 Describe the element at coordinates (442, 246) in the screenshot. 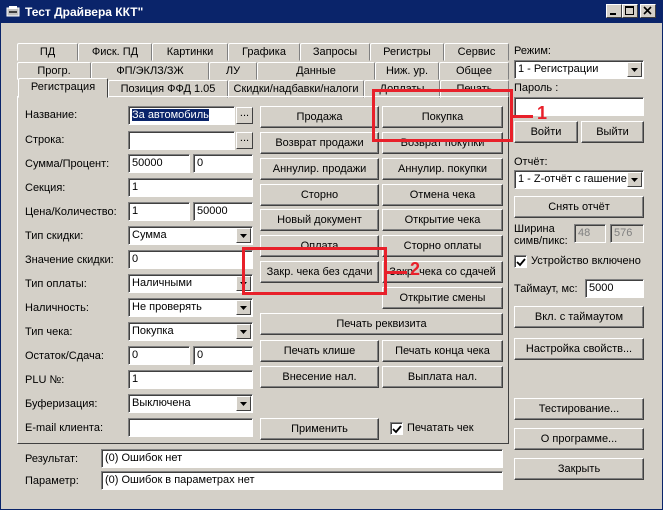

I see `storno-payment-button: Сторно оплаты` at that location.